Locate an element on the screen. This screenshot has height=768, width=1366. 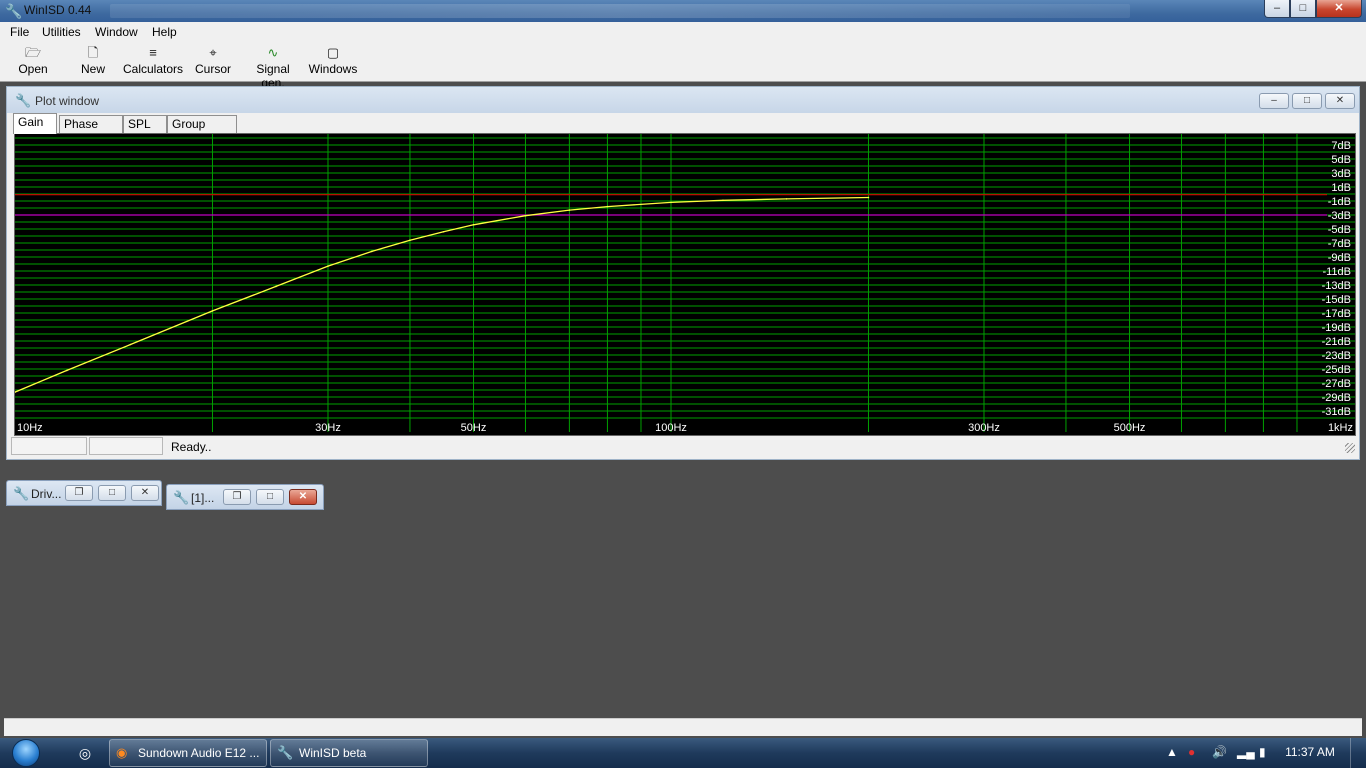
tab-phase-plot: Phase plot is located at coordinates (91, 131).